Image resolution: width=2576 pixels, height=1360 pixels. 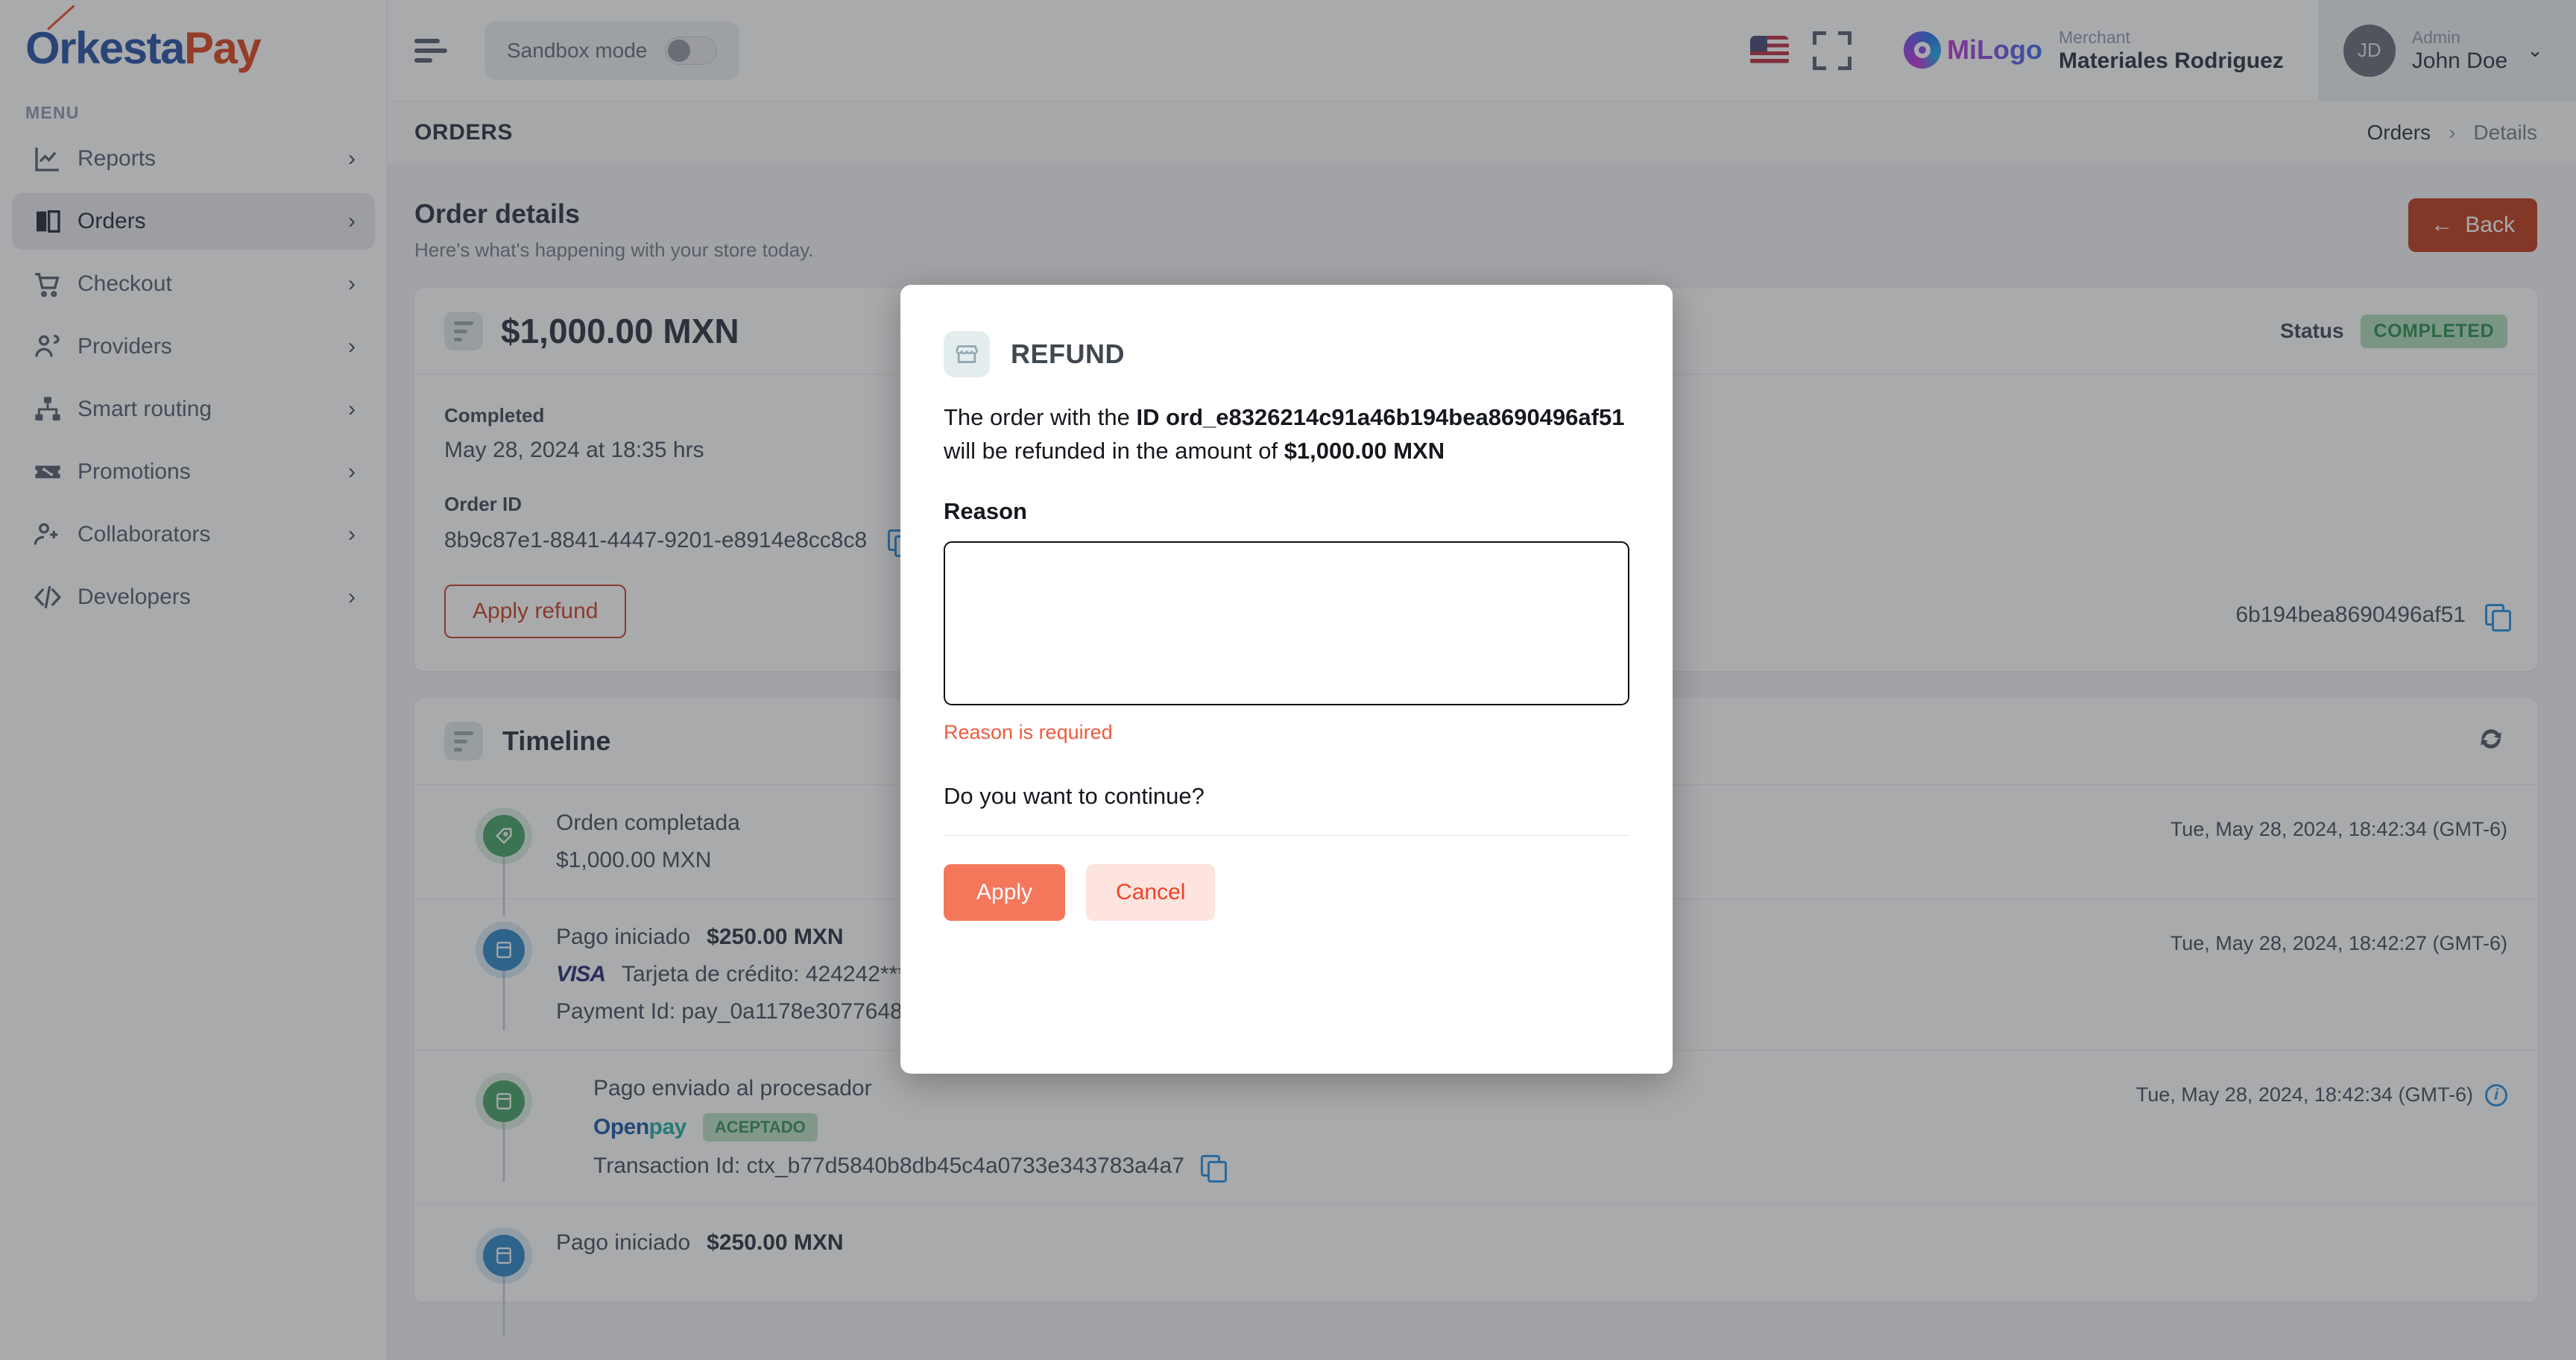 What do you see at coordinates (1286, 623) in the screenshot?
I see `reason-input` at bounding box center [1286, 623].